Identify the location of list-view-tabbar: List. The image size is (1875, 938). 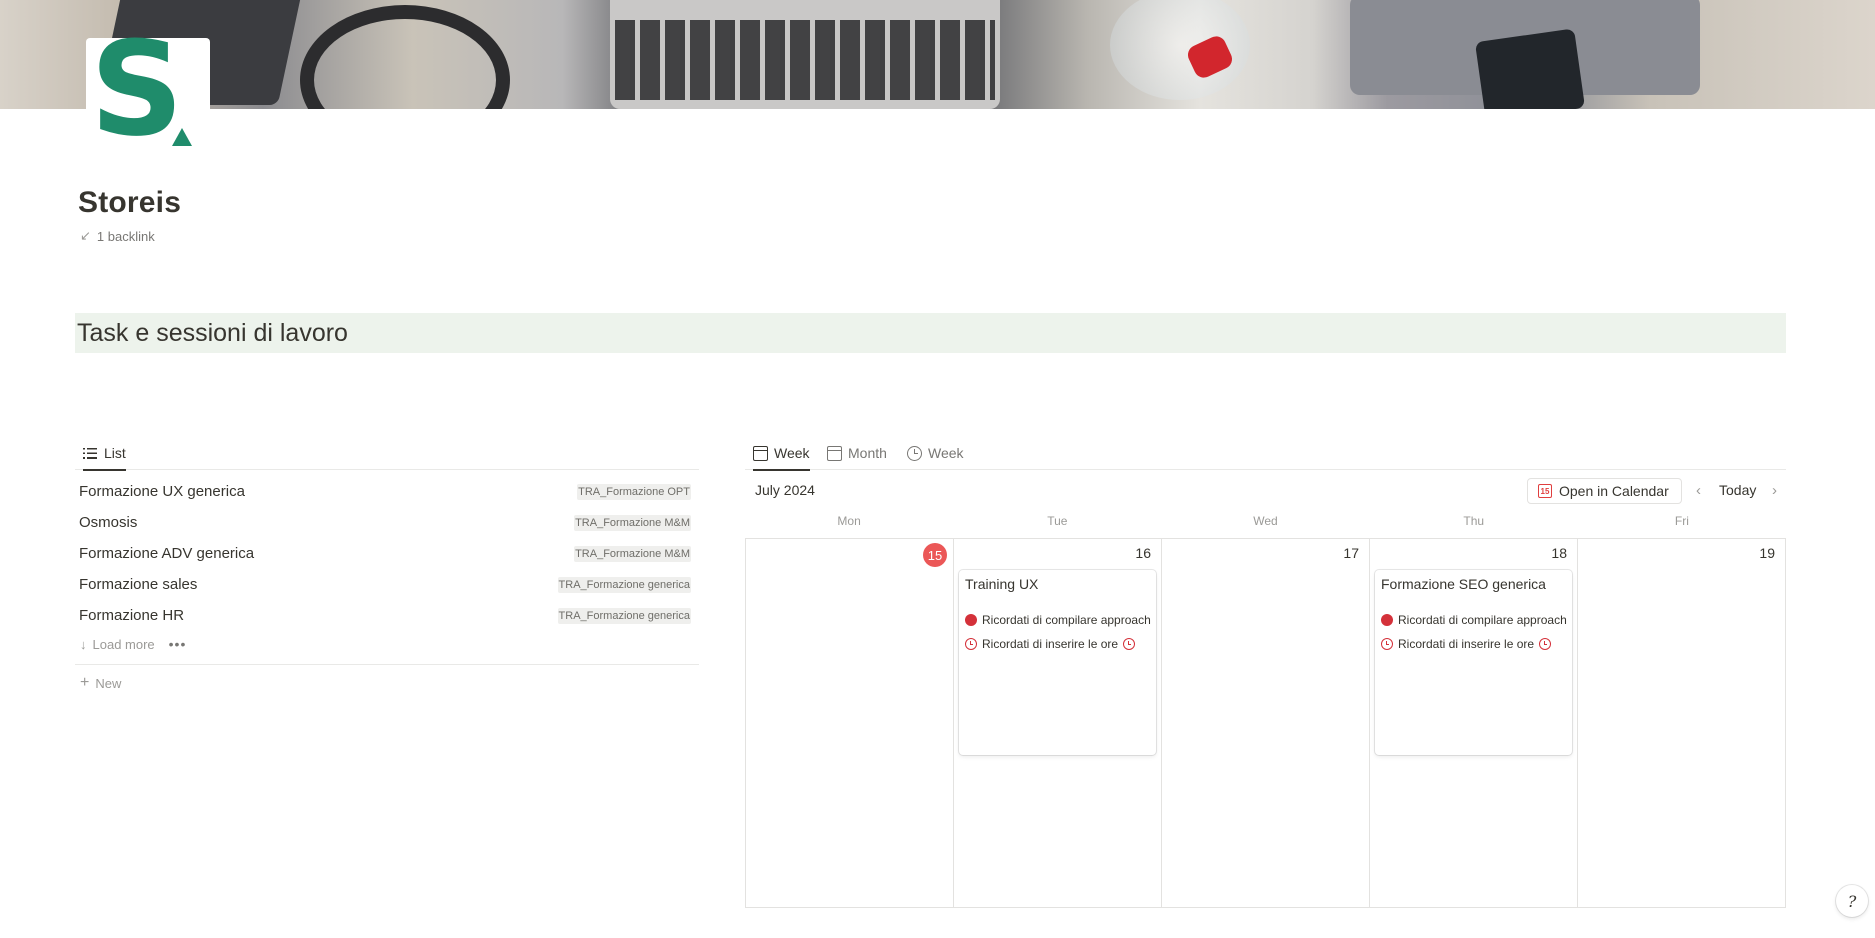
(387, 453).